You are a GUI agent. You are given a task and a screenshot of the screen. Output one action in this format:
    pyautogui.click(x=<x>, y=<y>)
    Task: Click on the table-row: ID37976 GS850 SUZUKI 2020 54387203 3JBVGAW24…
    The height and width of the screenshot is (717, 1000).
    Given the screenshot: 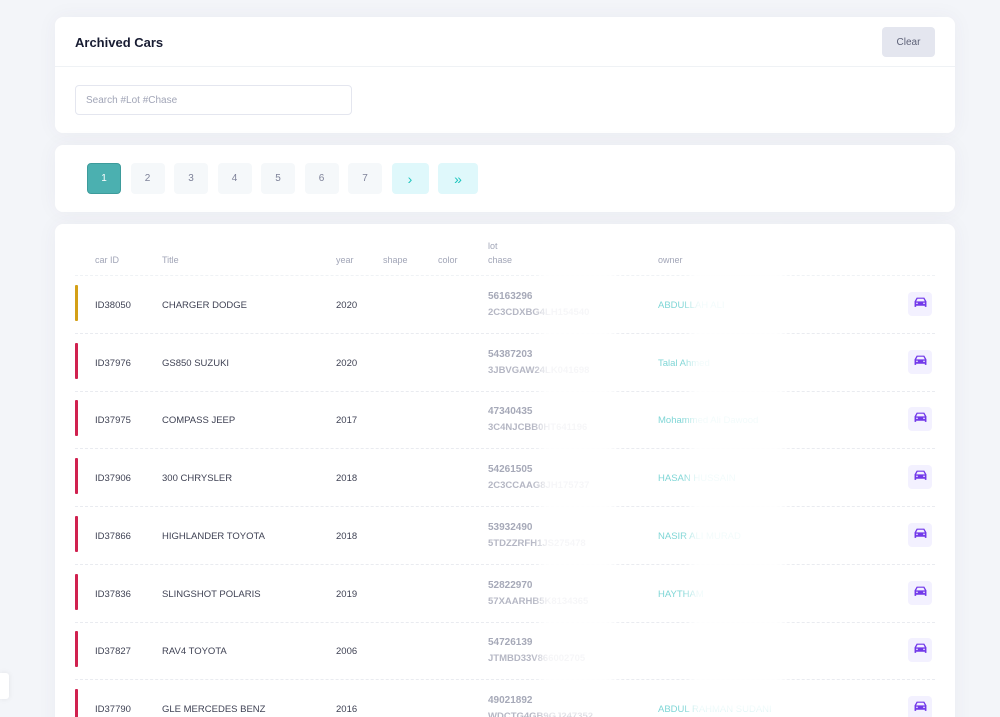 What is the action you would take?
    pyautogui.click(x=505, y=363)
    